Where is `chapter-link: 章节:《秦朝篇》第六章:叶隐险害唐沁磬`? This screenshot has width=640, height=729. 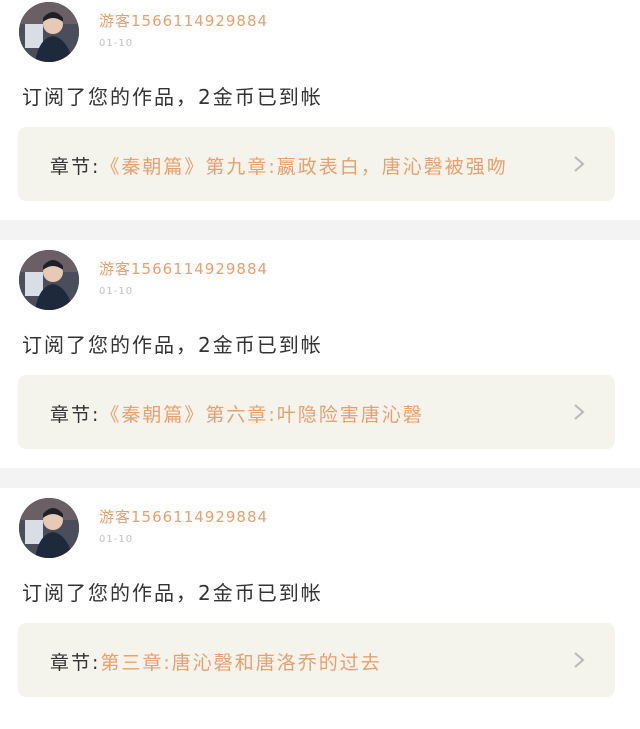
chapter-link: 章节:《秦朝篇》第六章:叶隐险害唐沁磬 is located at coordinates (316, 412).